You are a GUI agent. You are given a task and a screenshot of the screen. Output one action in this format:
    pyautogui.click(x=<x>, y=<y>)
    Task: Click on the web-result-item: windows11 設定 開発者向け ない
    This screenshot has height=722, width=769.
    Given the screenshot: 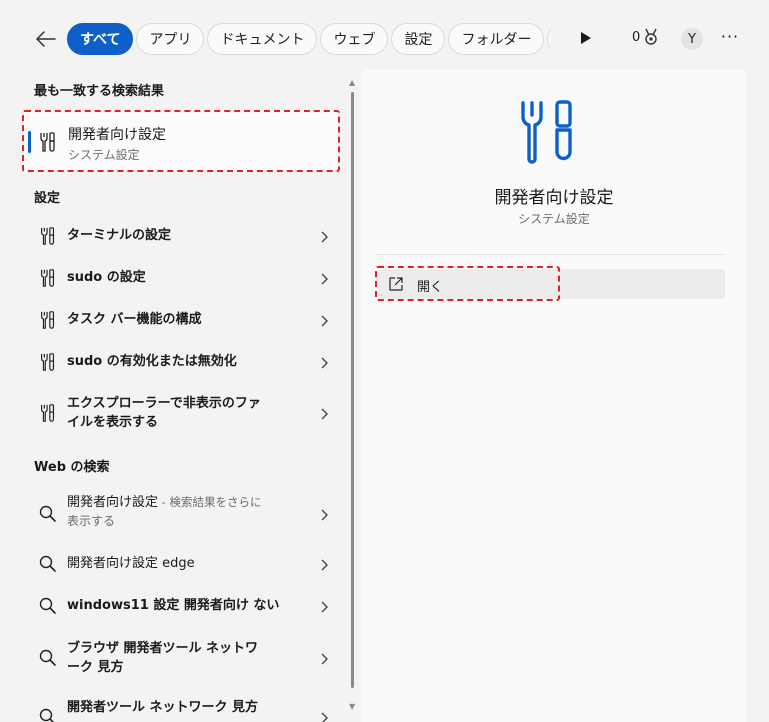 What is the action you would take?
    pyautogui.click(x=183, y=606)
    